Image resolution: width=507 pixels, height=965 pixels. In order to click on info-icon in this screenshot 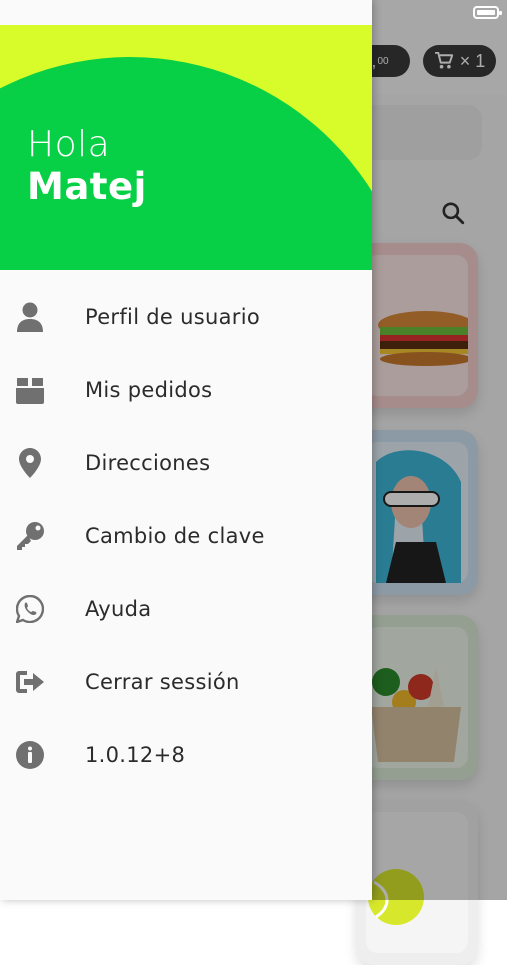, I will do `click(30, 755)`.